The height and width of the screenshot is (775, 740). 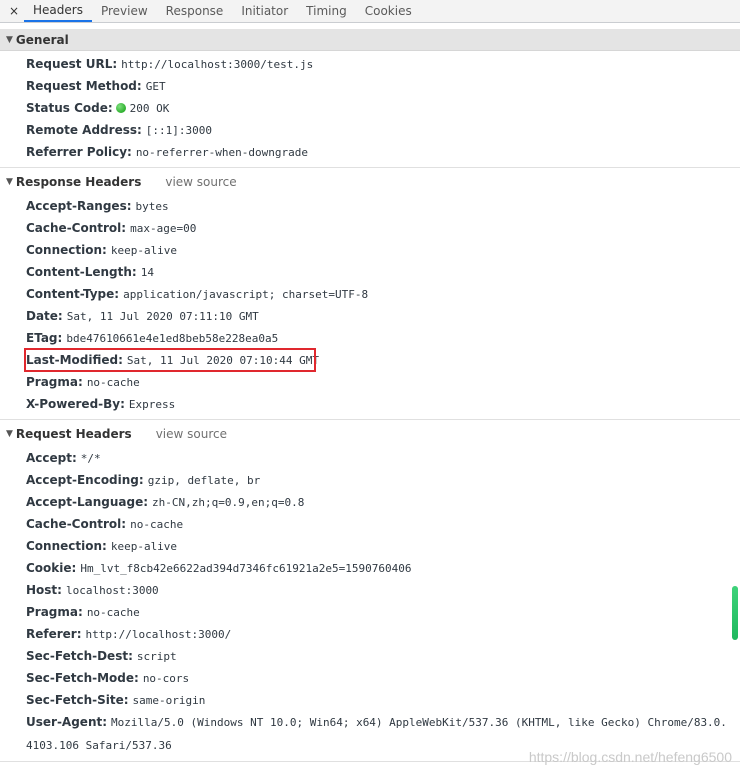 What do you see at coordinates (370, 524) in the screenshot?
I see `header-row: Cache-Control: no-cache` at bounding box center [370, 524].